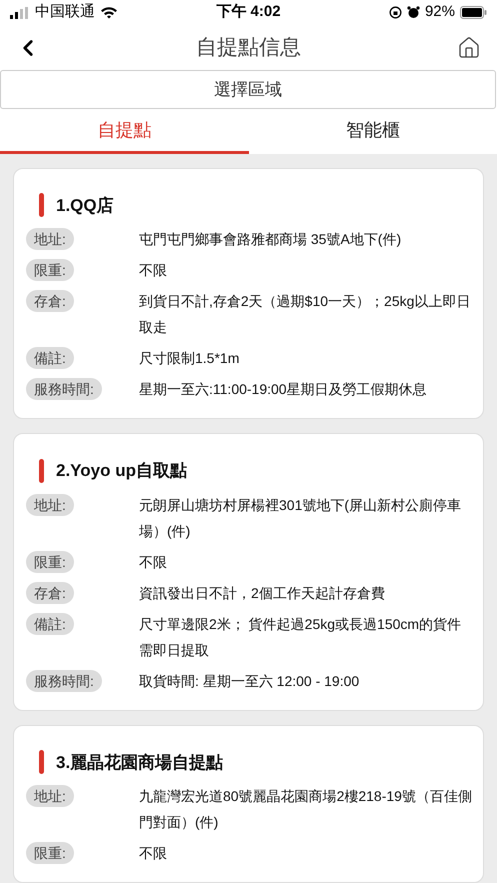 This screenshot has height=883, width=497. Describe the element at coordinates (20, 12) in the screenshot. I see `signal-icon` at that location.